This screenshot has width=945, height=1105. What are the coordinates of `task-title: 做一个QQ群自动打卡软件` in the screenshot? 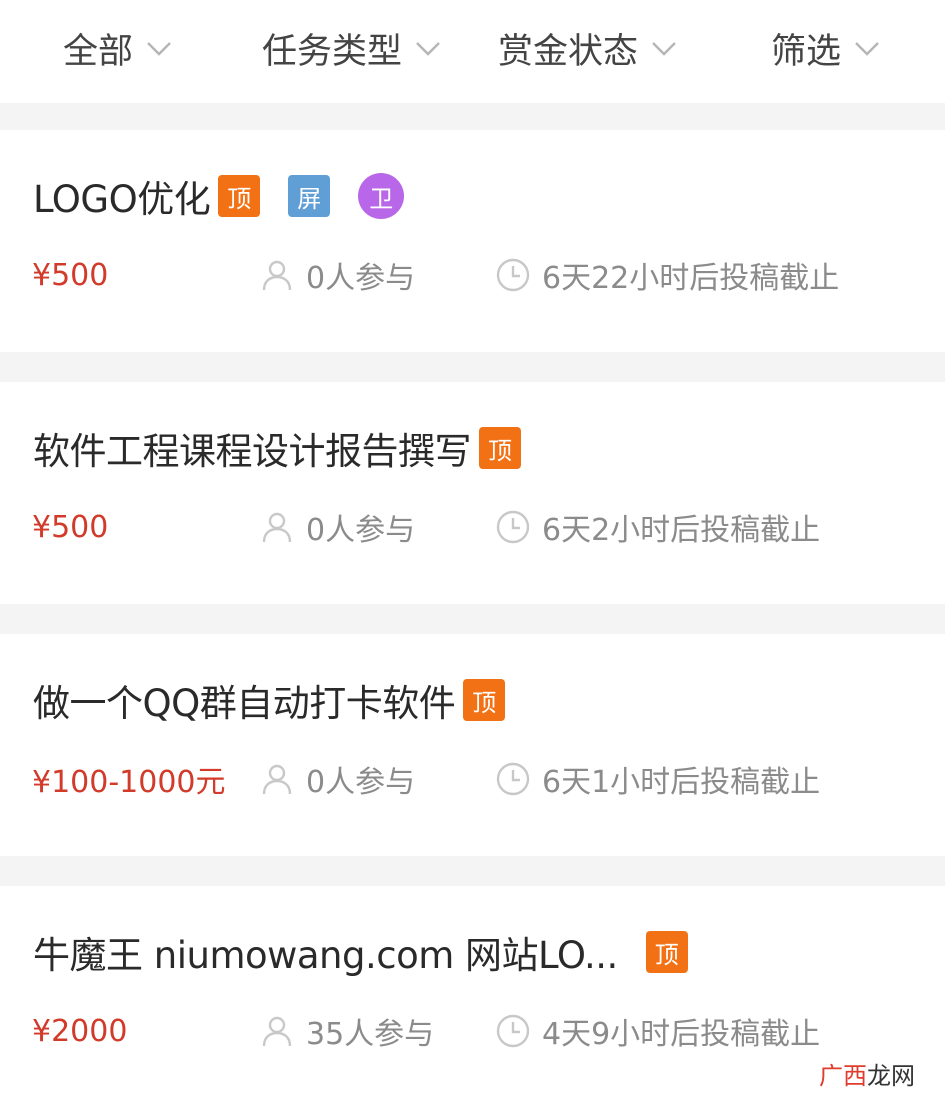 It's located at (244, 703).